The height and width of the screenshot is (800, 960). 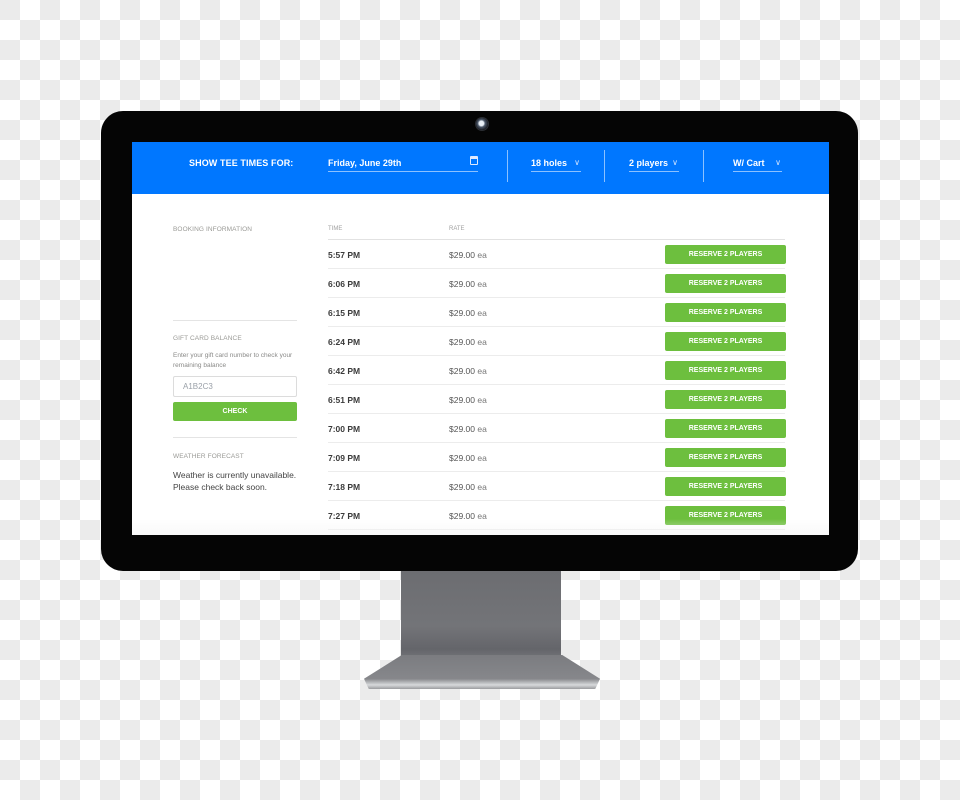 What do you see at coordinates (213, 229) in the screenshot?
I see `booking-info-title: BOOKING INFORMATION` at bounding box center [213, 229].